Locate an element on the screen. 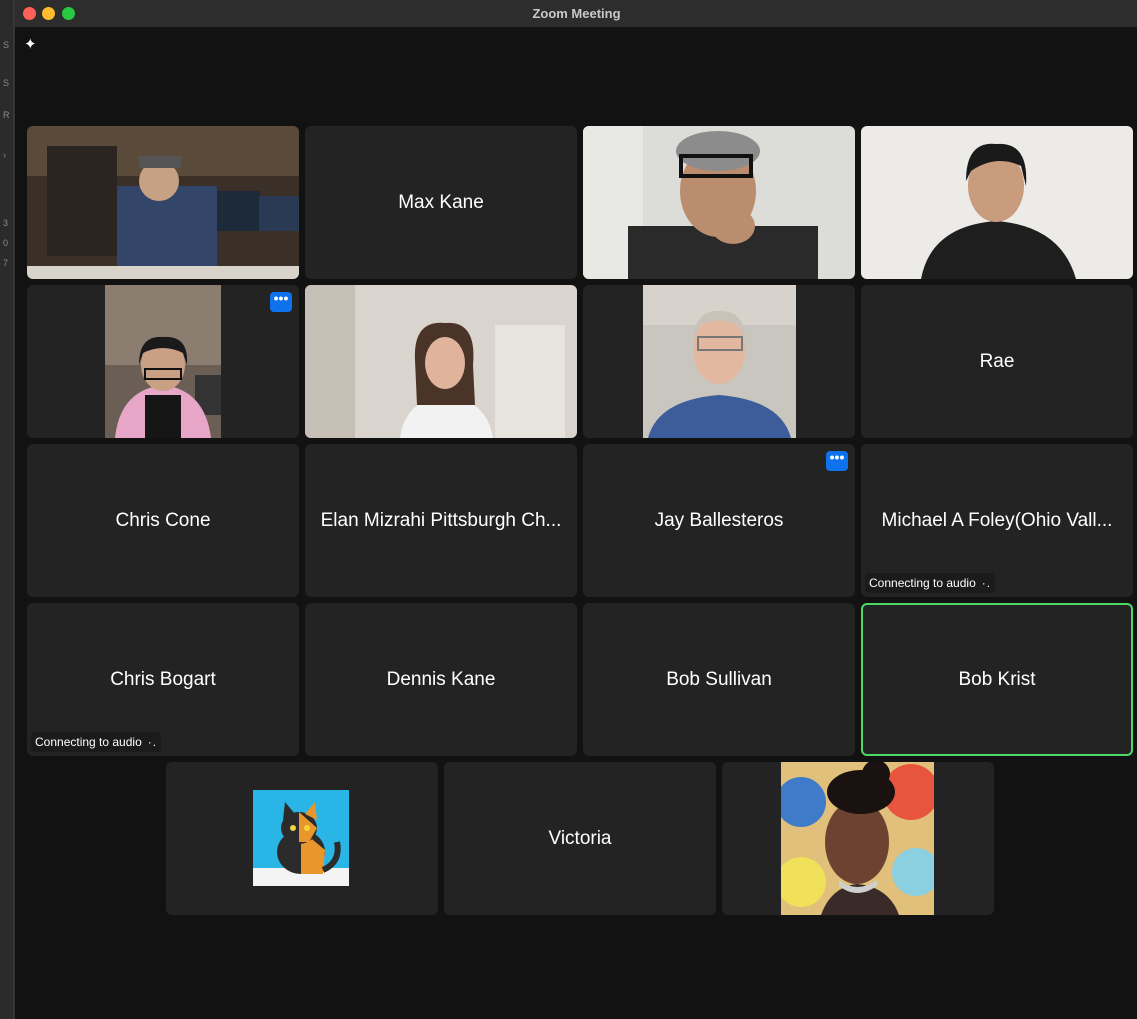  participant-tile: Chris Bogart Connecting to audio ·. is located at coordinates (163, 679).